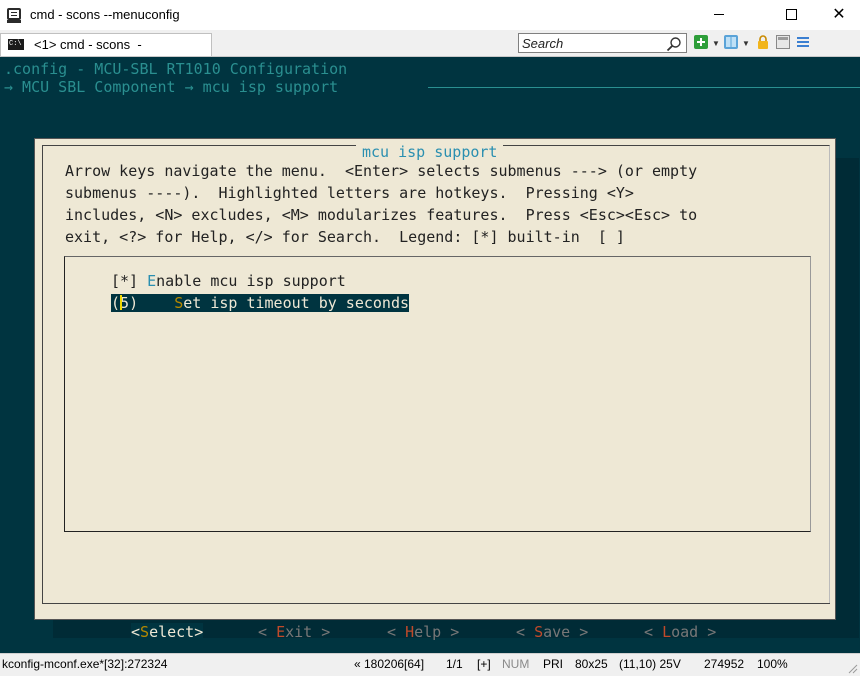  What do you see at coordinates (88, 44) in the screenshot?
I see `tab-label: <1> cmd - scons -` at bounding box center [88, 44].